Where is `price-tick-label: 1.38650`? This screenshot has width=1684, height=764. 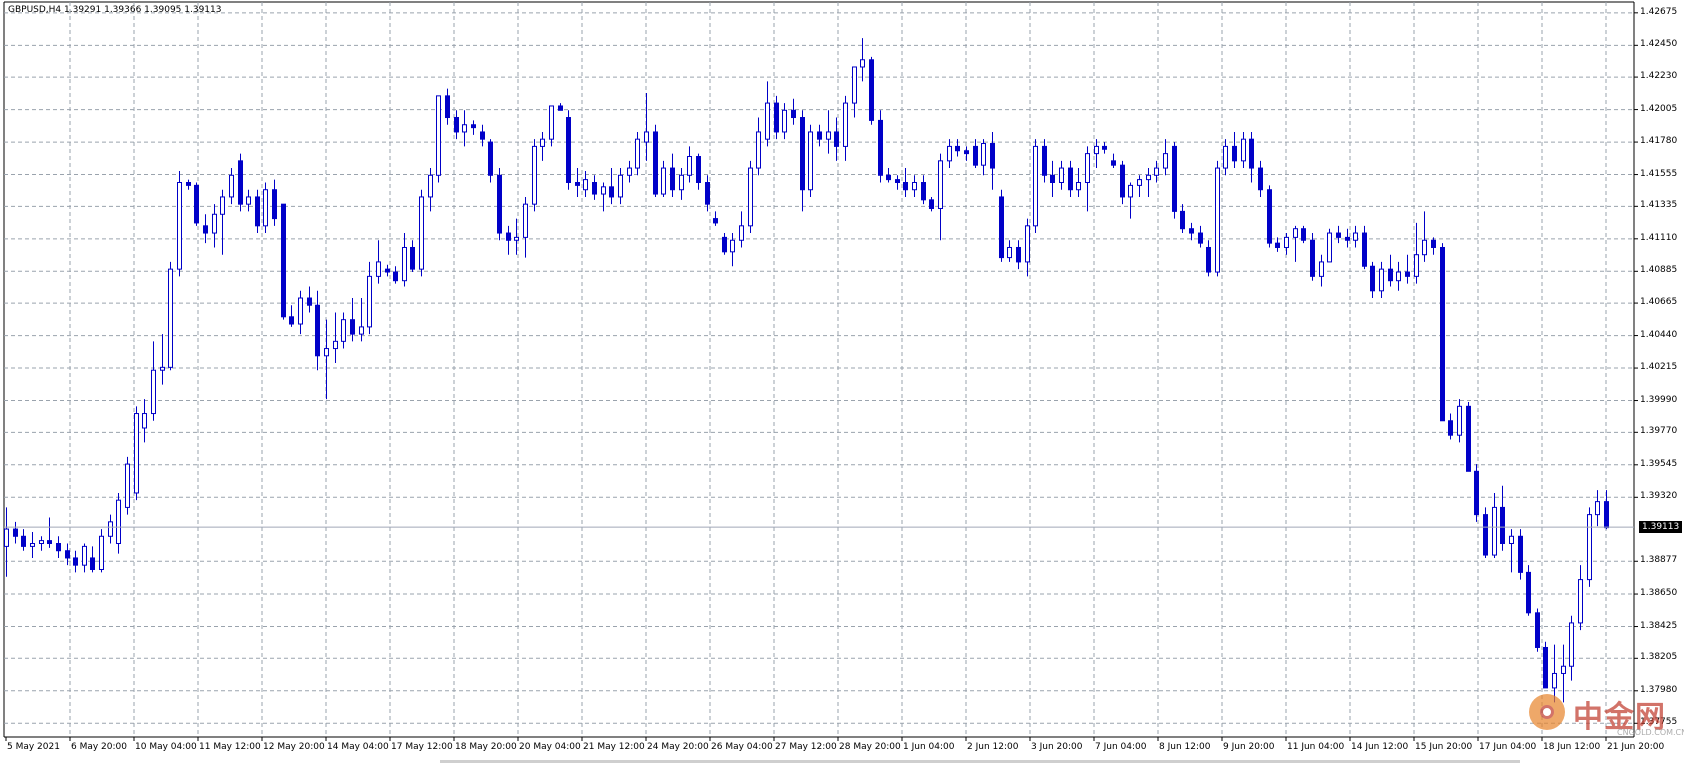
price-tick-label: 1.38650 is located at coordinates (1659, 593).